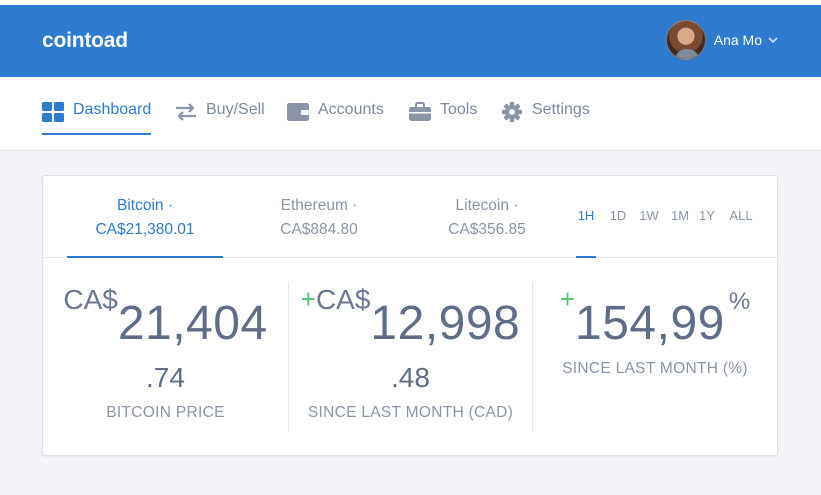  What do you see at coordinates (445, 323) in the screenshot?
I see `stat-change-cad-integer: 12,998` at bounding box center [445, 323].